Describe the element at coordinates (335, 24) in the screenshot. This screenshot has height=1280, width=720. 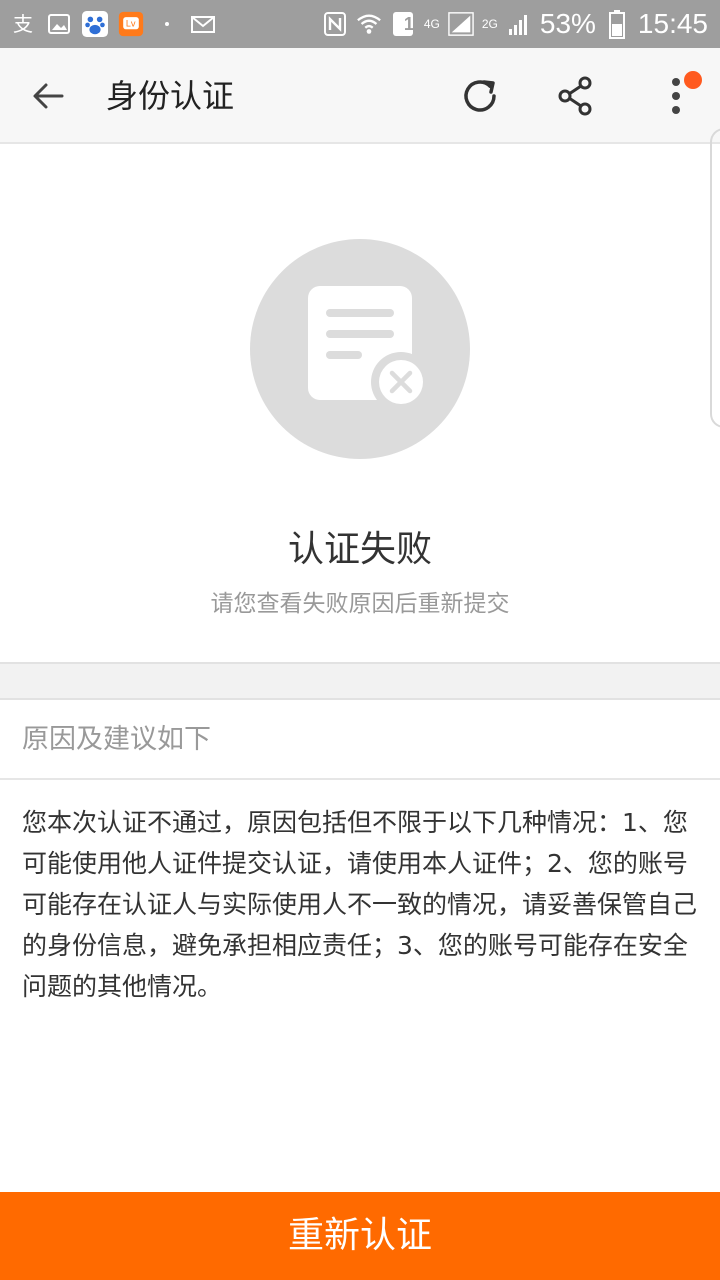
I see `nfc-icon` at that location.